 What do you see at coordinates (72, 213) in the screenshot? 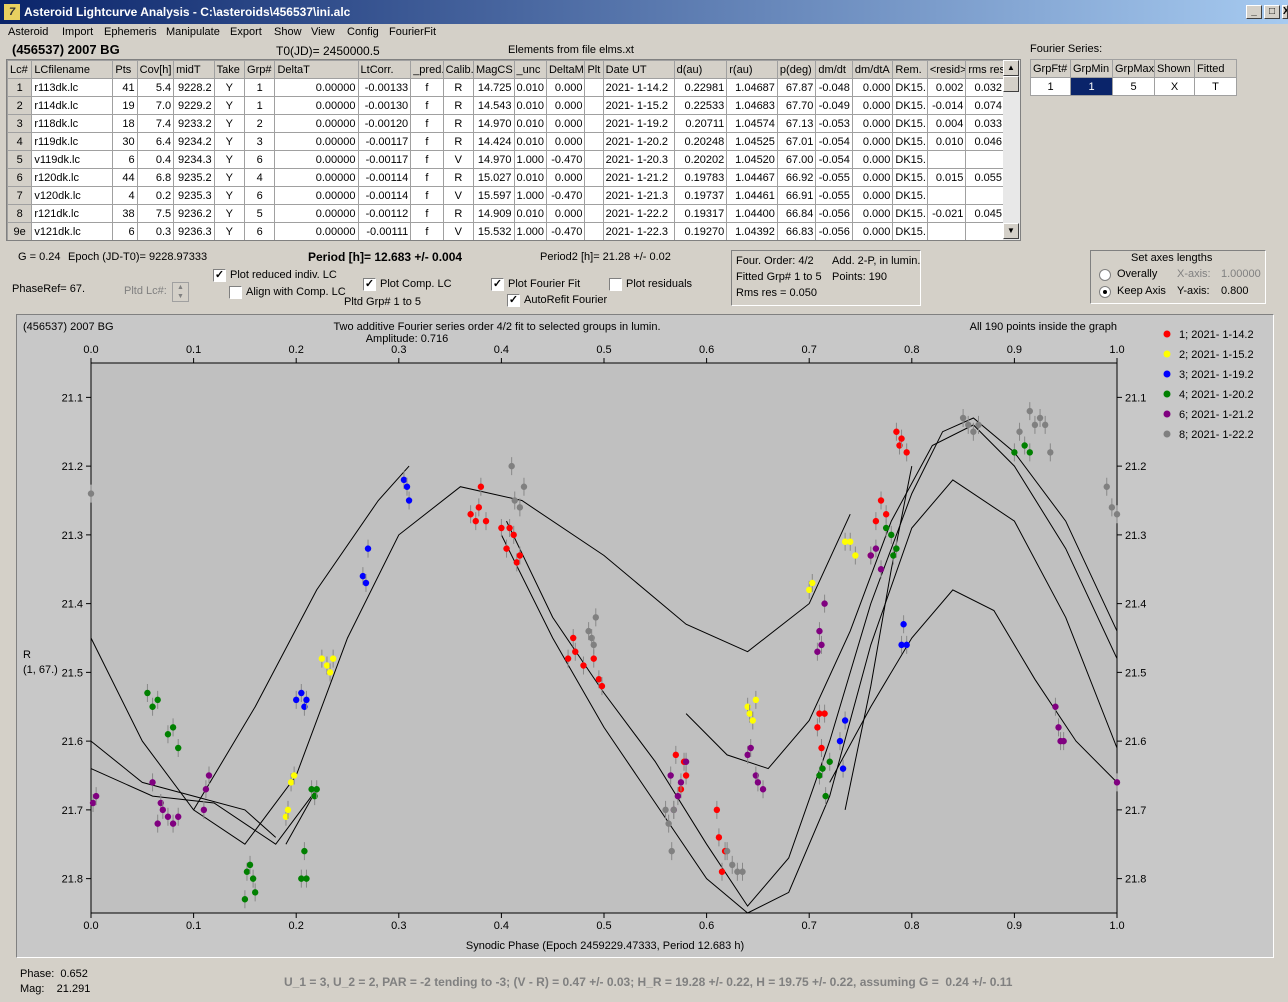
I see `table-cell: r121dk.lc` at bounding box center [72, 213].